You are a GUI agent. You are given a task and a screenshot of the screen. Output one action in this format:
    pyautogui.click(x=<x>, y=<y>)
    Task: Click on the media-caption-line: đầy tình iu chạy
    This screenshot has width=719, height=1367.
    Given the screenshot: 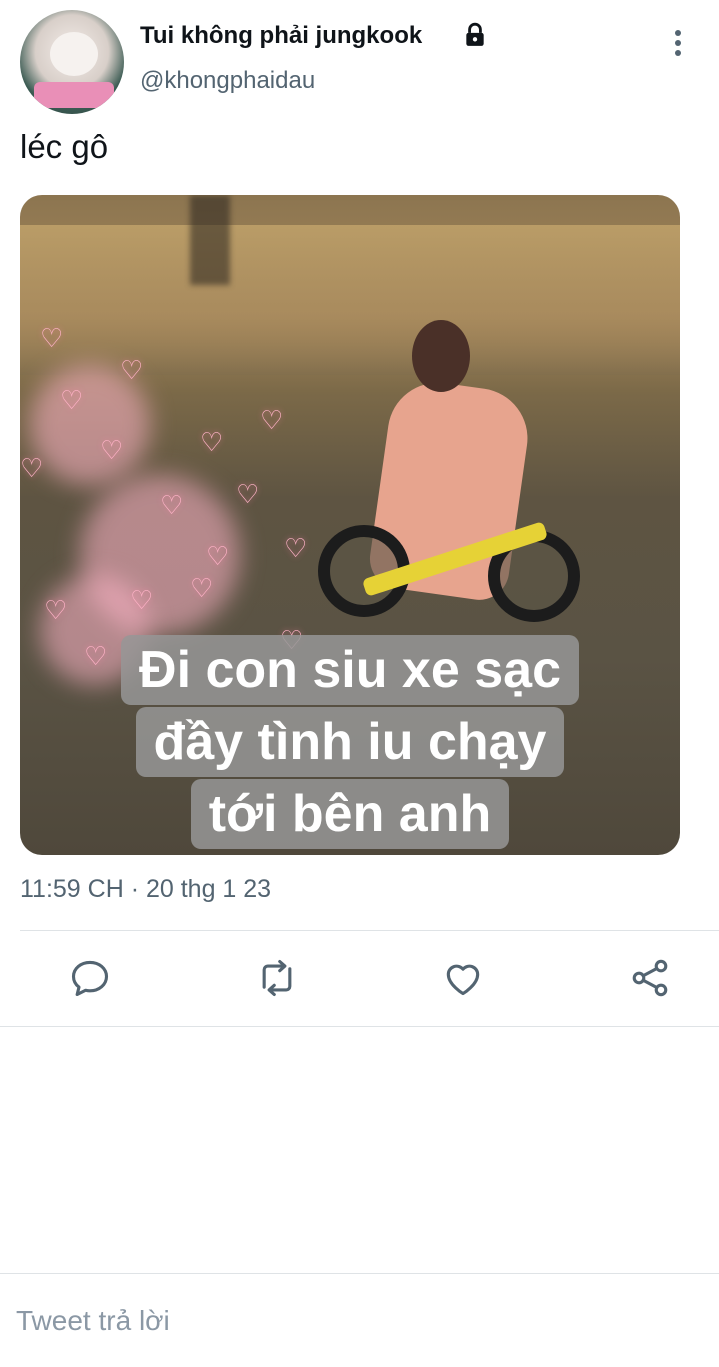 What is the action you would take?
    pyautogui.click(x=350, y=742)
    